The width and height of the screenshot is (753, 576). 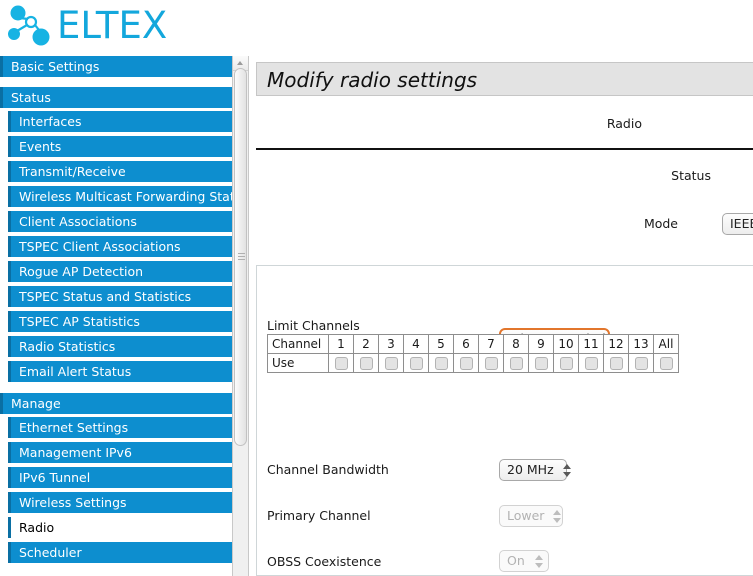 What do you see at coordinates (566, 344) in the screenshot?
I see `channel-column-header: 10` at bounding box center [566, 344].